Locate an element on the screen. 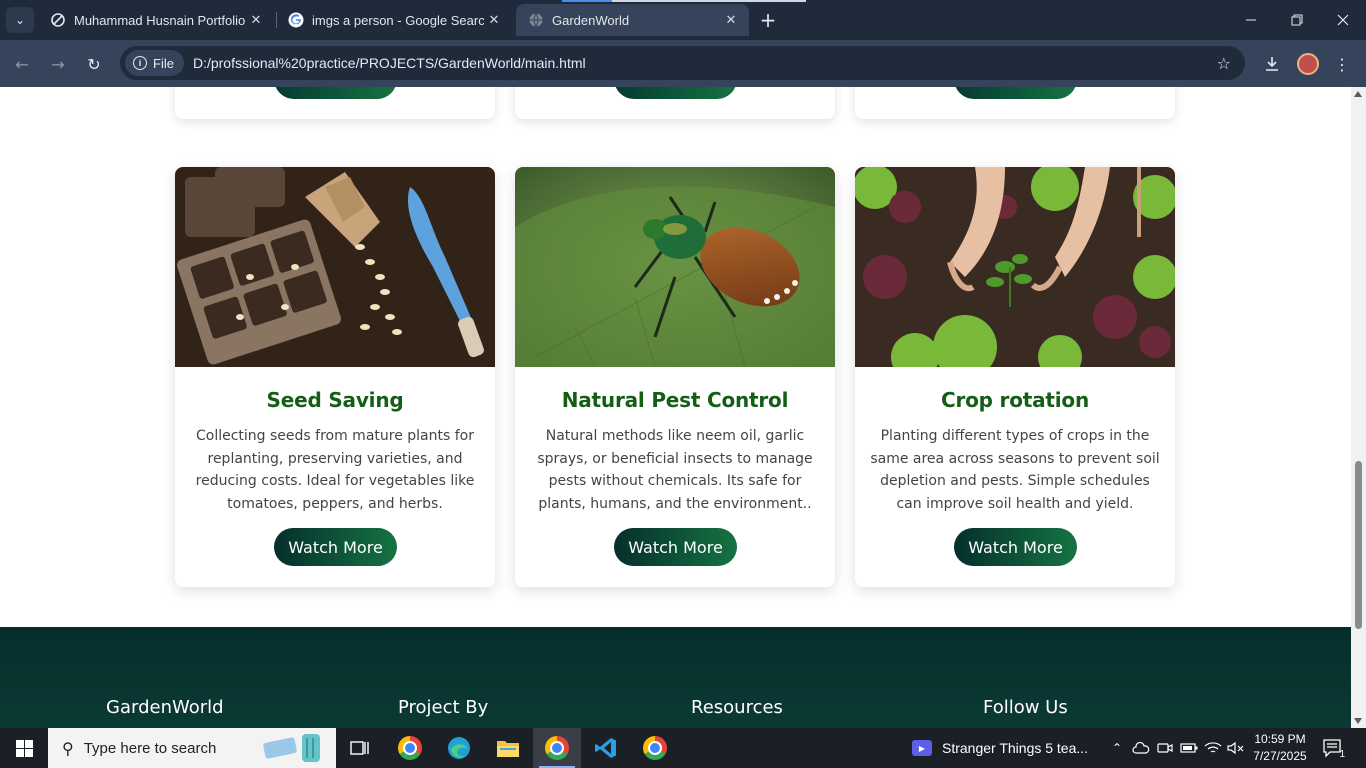 Image resolution: width=1366 pixels, height=768 pixels. kebab-menu-icon: ⋮ is located at coordinates (1342, 64).